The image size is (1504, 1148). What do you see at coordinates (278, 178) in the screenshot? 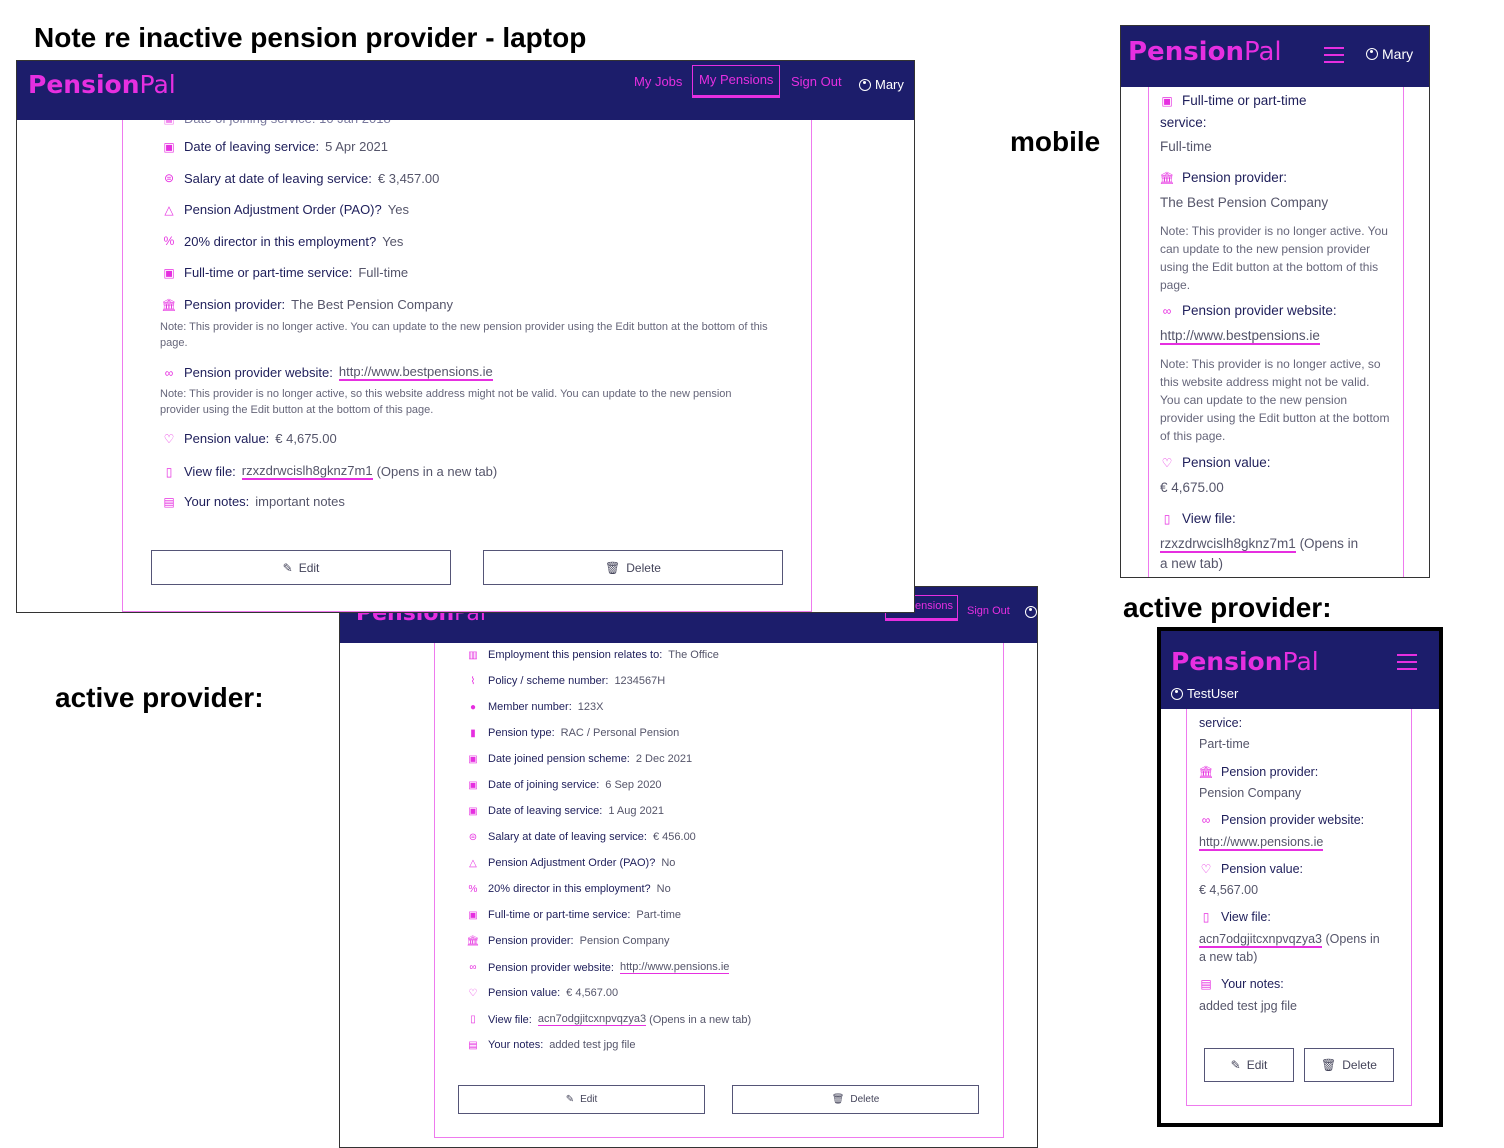
I see `field-label: Salary at date of leaving service:` at bounding box center [278, 178].